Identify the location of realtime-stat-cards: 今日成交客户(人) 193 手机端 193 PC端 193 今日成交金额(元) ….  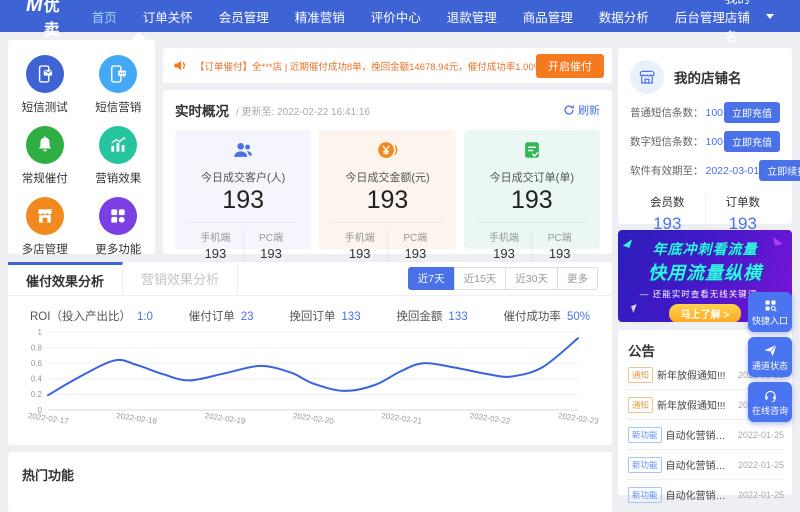
(387, 195).